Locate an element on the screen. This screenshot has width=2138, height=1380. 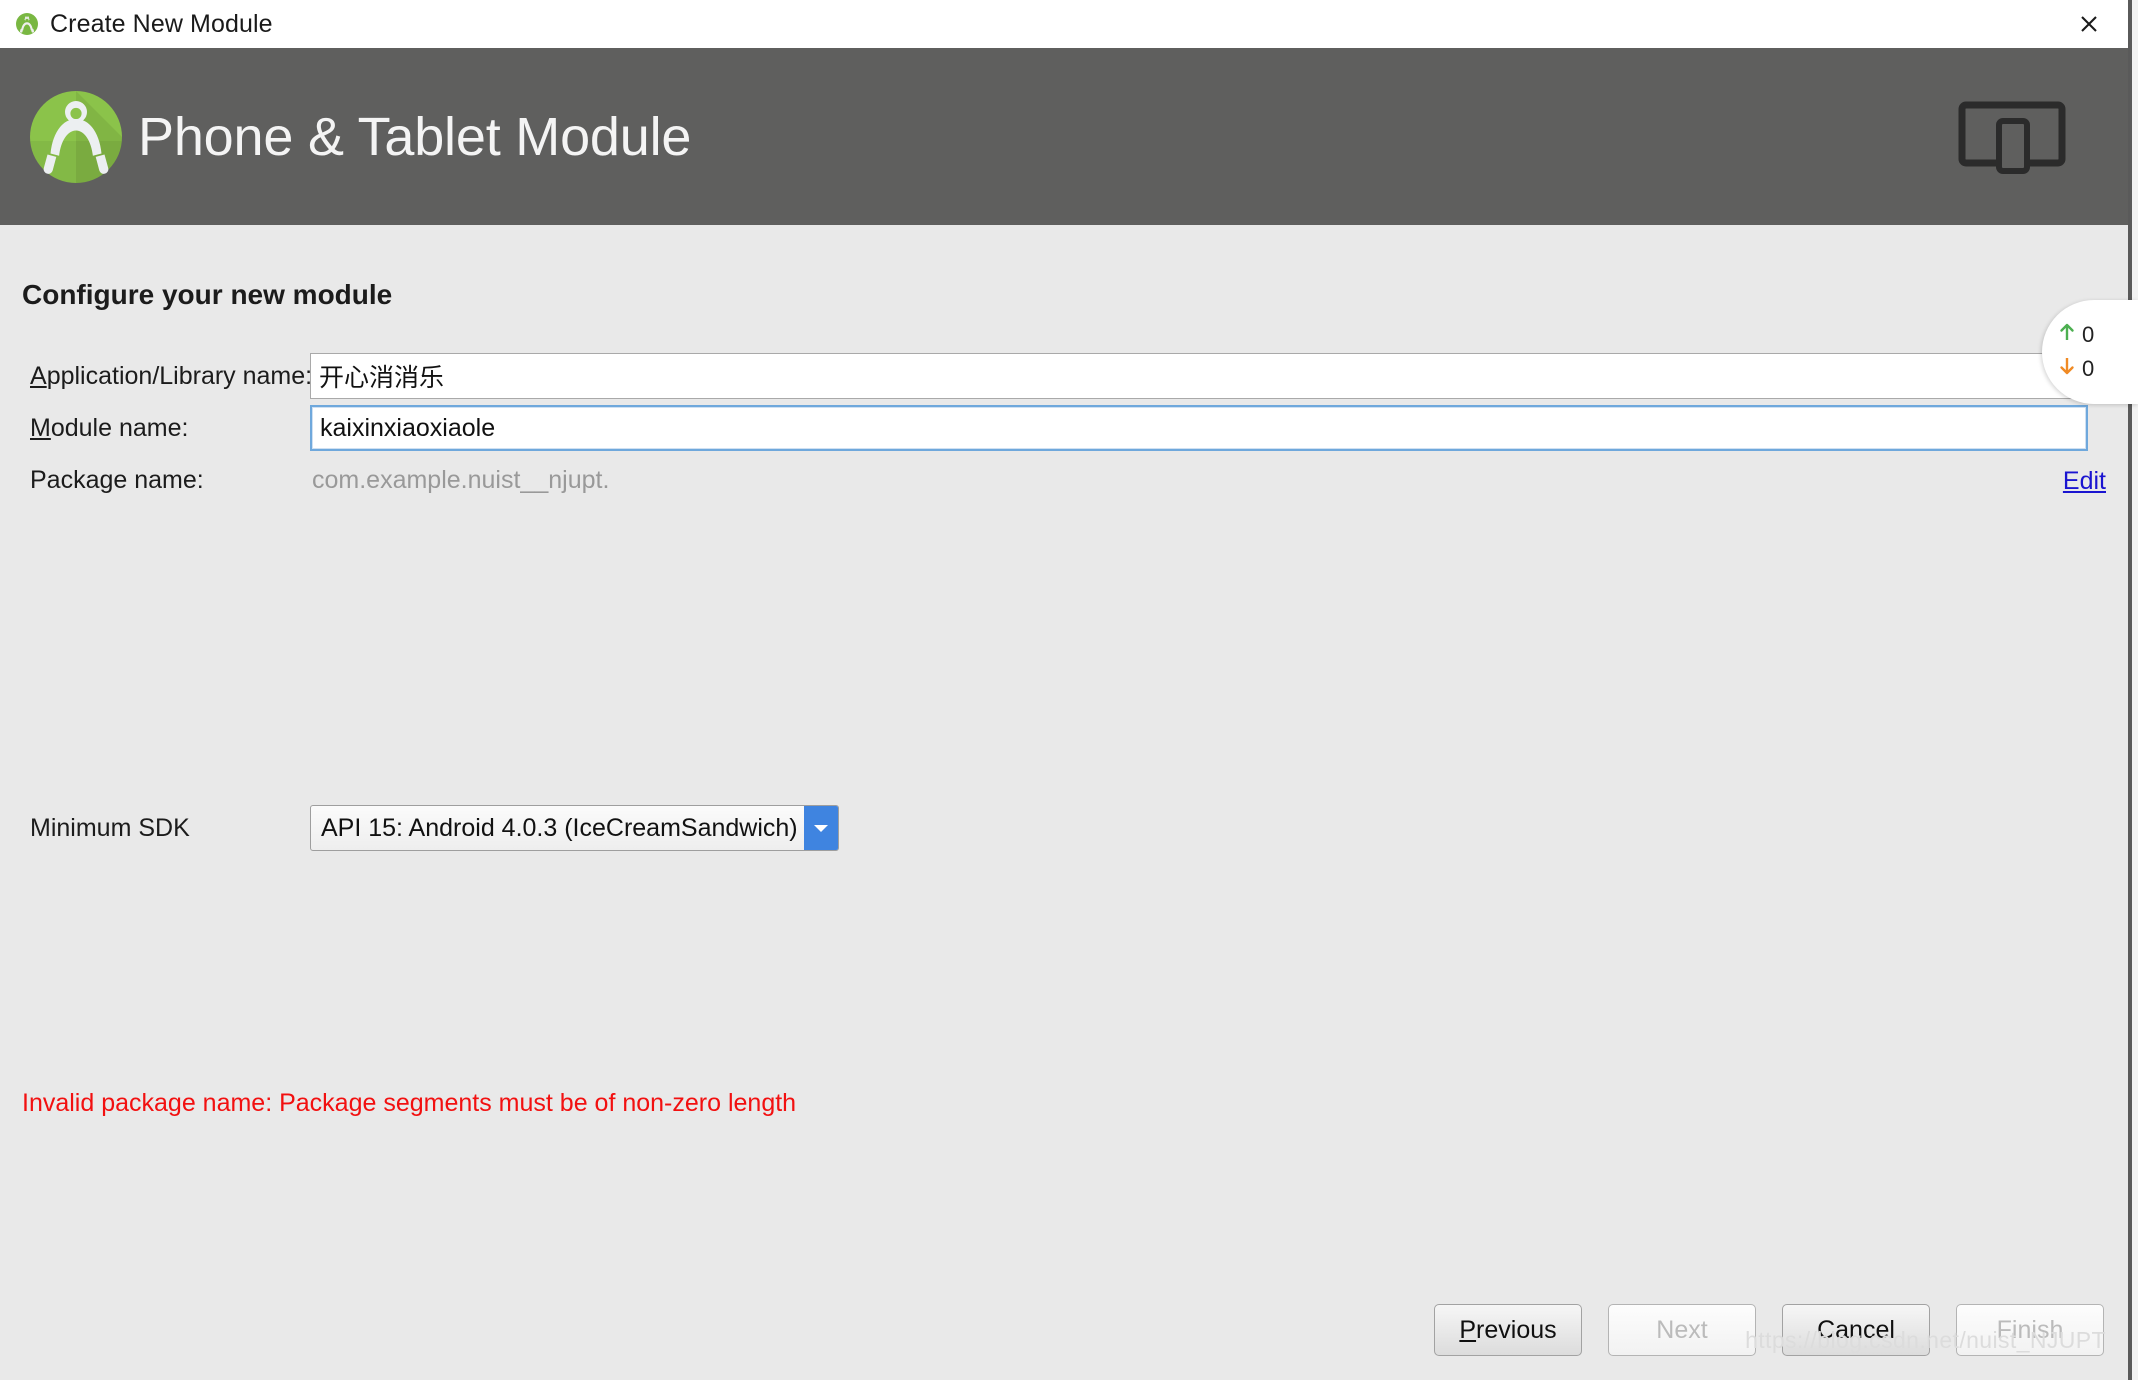
module-name-input is located at coordinates (1199, 428).